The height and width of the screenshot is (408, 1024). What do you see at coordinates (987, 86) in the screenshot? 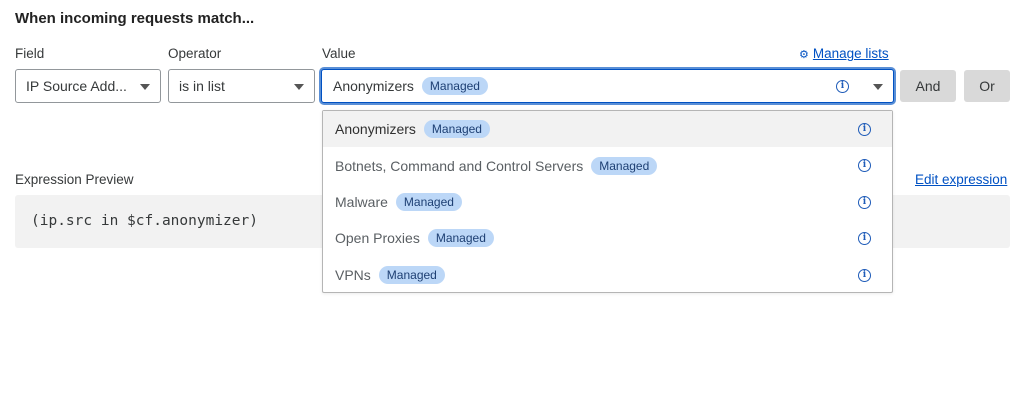
I see `or-button: Or` at bounding box center [987, 86].